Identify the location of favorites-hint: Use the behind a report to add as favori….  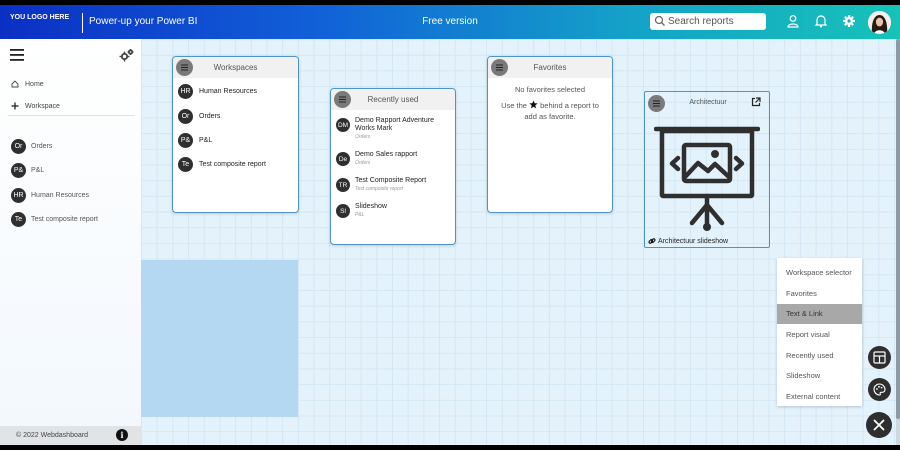
(550, 111).